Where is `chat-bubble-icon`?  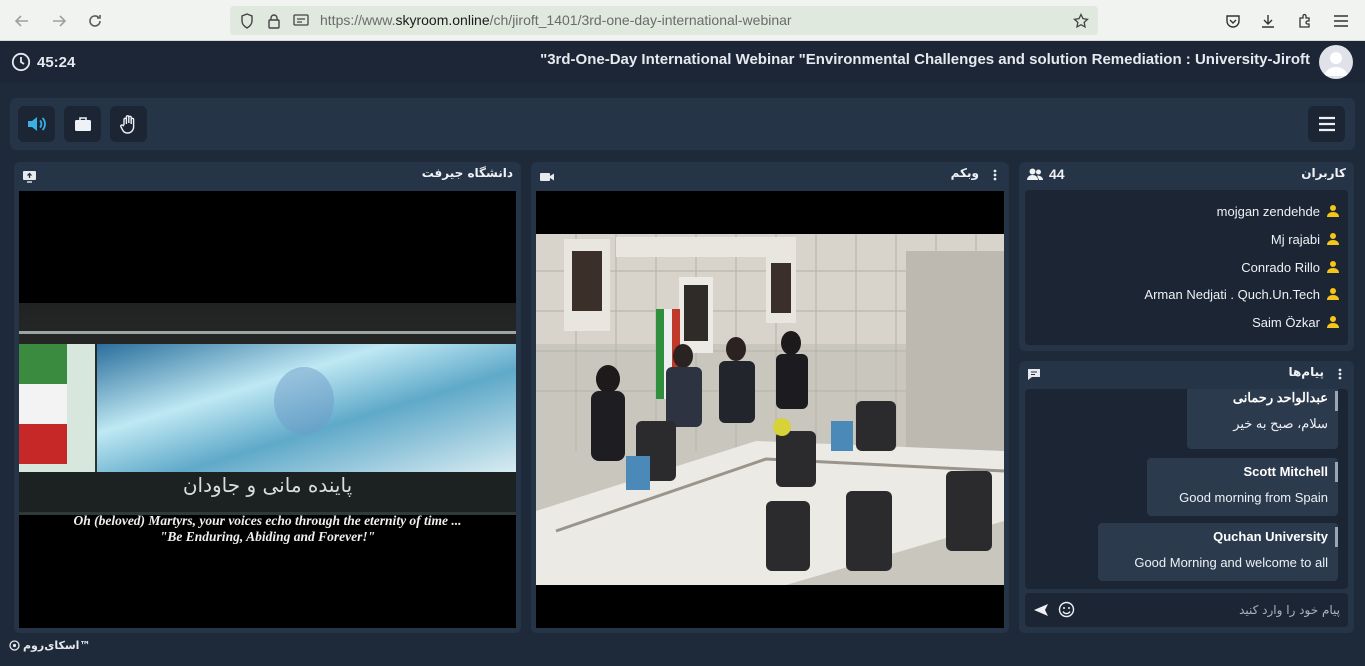 chat-bubble-icon is located at coordinates (1034, 375).